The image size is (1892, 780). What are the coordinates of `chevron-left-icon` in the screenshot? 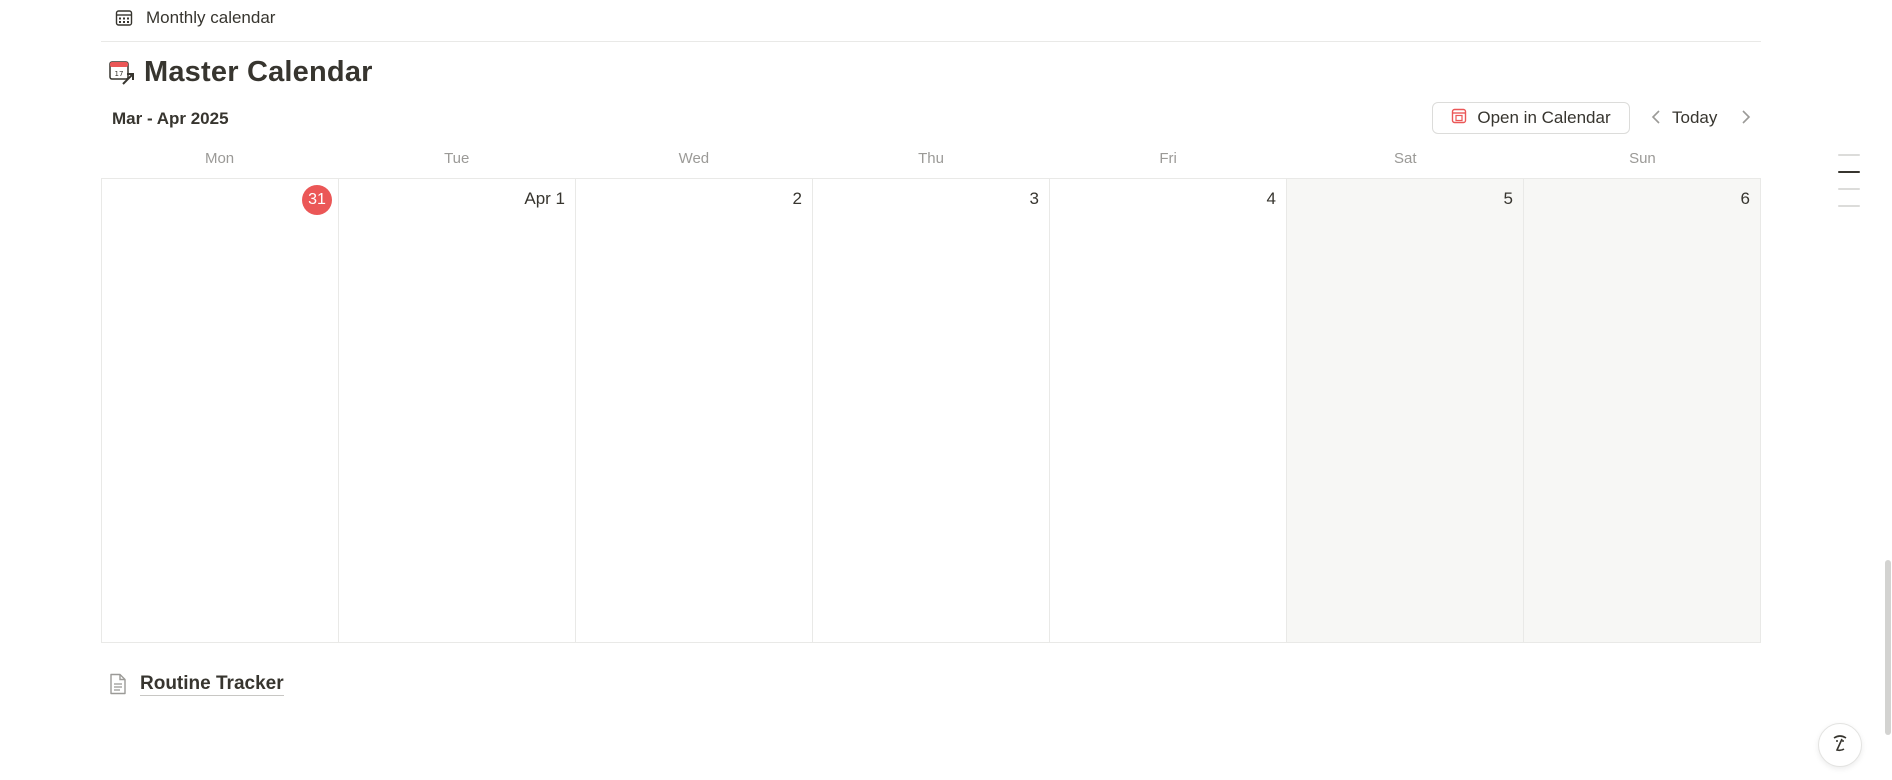 It's located at (1656, 119).